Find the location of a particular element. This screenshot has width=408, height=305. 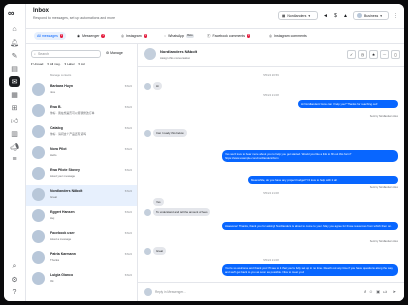

message-preview: Hello is located at coordinates (53, 155).